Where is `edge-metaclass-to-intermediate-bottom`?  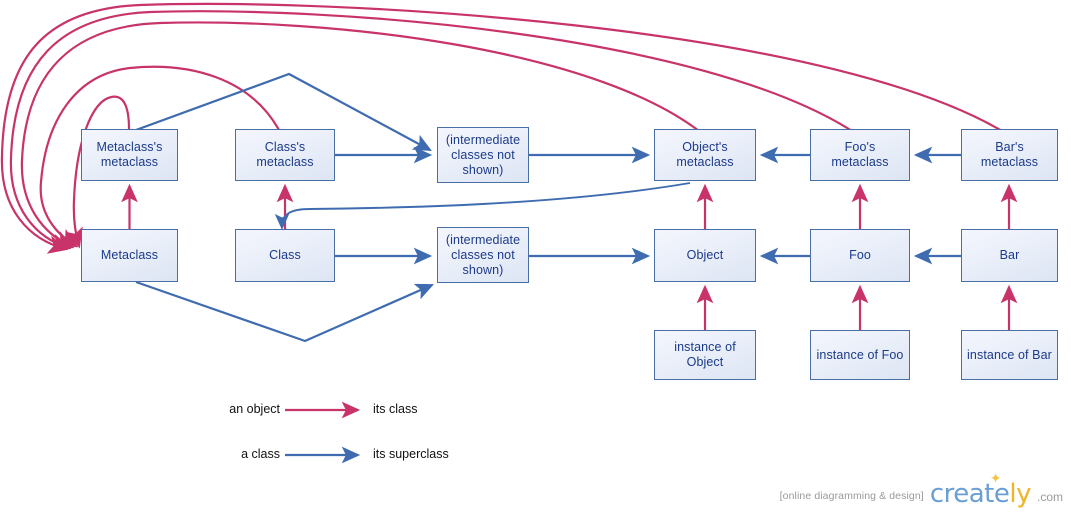 edge-metaclass-to-intermediate-bottom is located at coordinates (285, 311).